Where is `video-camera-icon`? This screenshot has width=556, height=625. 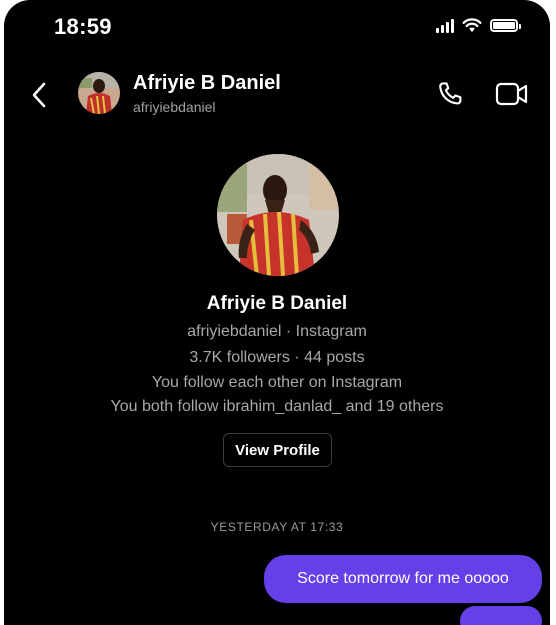
video-camera-icon is located at coordinates (511, 94).